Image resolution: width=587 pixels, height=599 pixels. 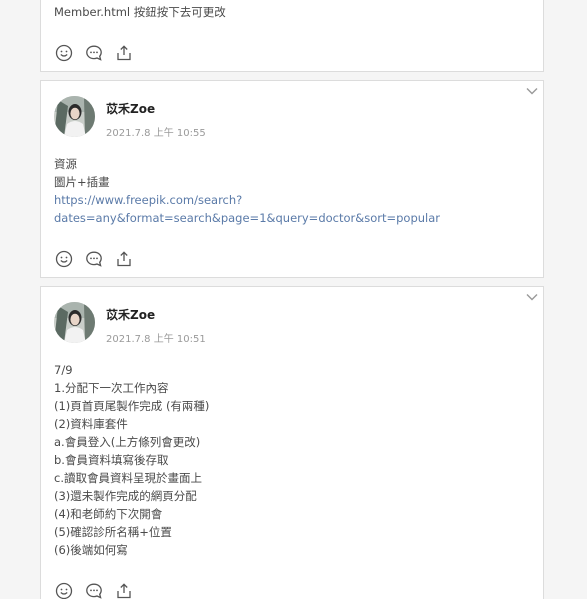 I want to click on post-text-line: (6)後端如何寫, so click(x=91, y=550).